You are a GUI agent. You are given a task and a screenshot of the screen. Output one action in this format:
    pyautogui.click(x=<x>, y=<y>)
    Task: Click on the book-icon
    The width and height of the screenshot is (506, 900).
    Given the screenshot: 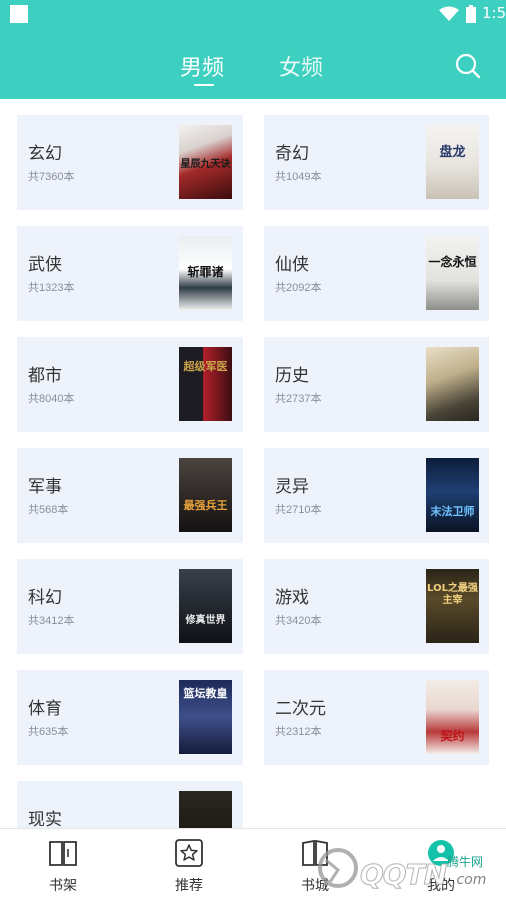 What is the action you would take?
    pyautogui.click(x=63, y=853)
    